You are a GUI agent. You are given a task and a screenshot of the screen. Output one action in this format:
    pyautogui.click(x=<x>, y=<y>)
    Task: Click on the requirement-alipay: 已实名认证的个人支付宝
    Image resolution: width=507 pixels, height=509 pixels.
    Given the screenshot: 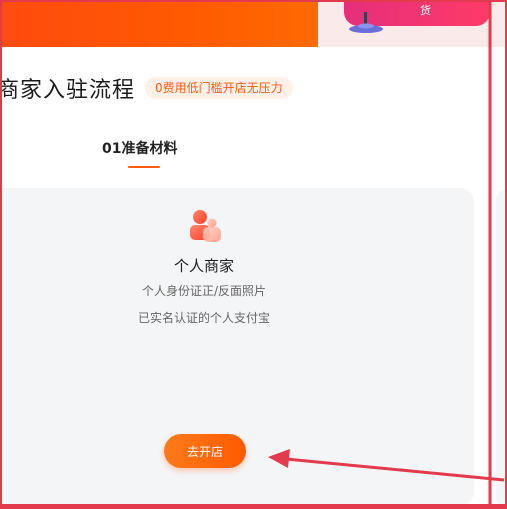 What is the action you would take?
    pyautogui.click(x=203, y=318)
    